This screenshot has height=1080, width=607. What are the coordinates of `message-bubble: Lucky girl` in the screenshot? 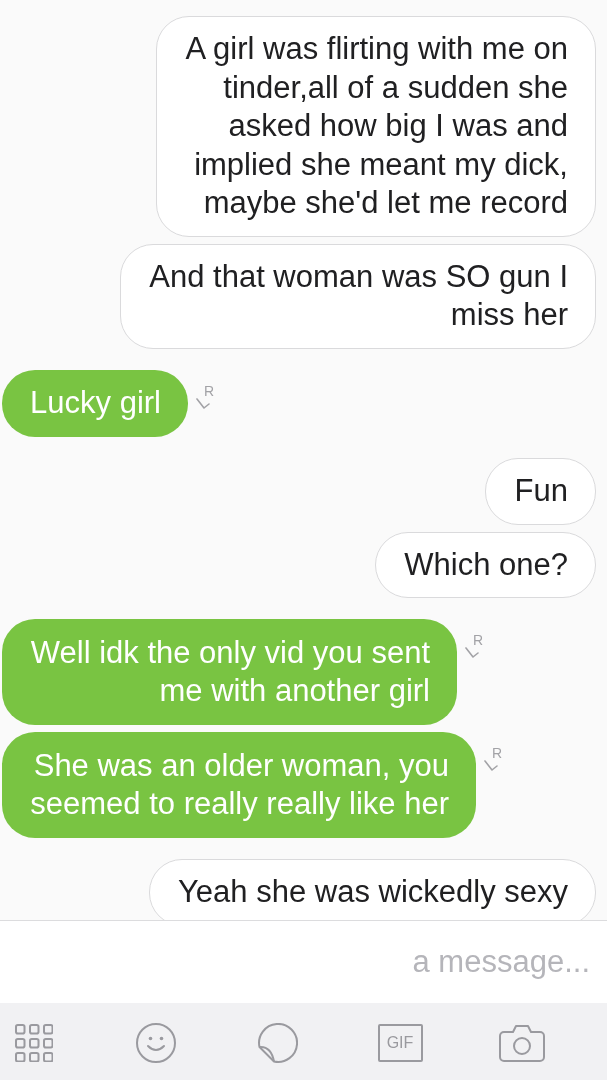 It's located at (95, 403).